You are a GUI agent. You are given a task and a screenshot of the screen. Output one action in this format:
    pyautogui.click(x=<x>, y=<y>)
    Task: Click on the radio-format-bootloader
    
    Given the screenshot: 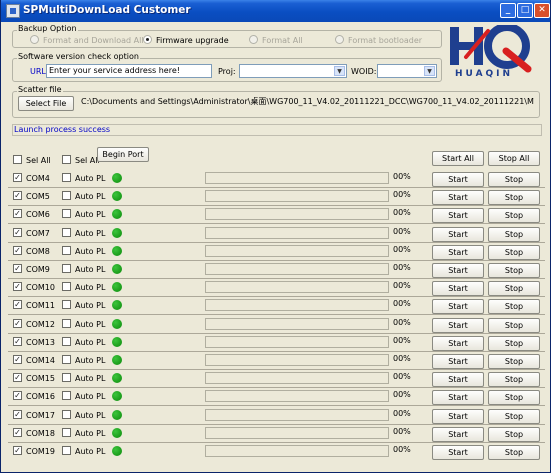 What is the action you would take?
    pyautogui.click(x=339, y=39)
    